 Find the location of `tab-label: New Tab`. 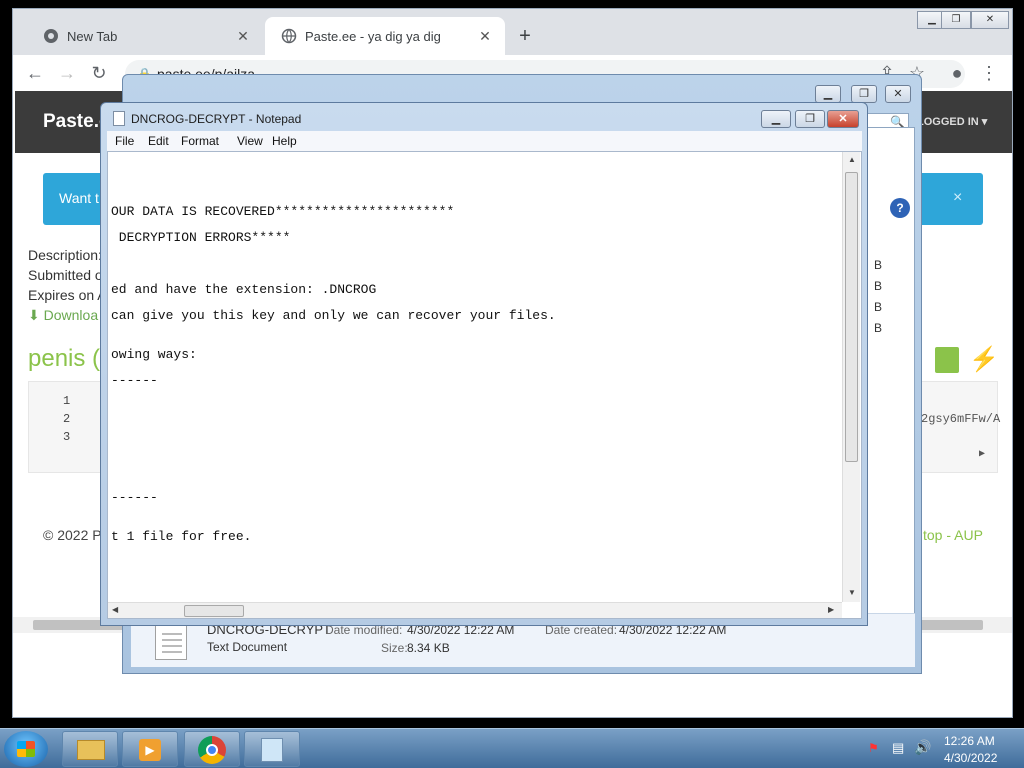

tab-label: New Tab is located at coordinates (92, 36).